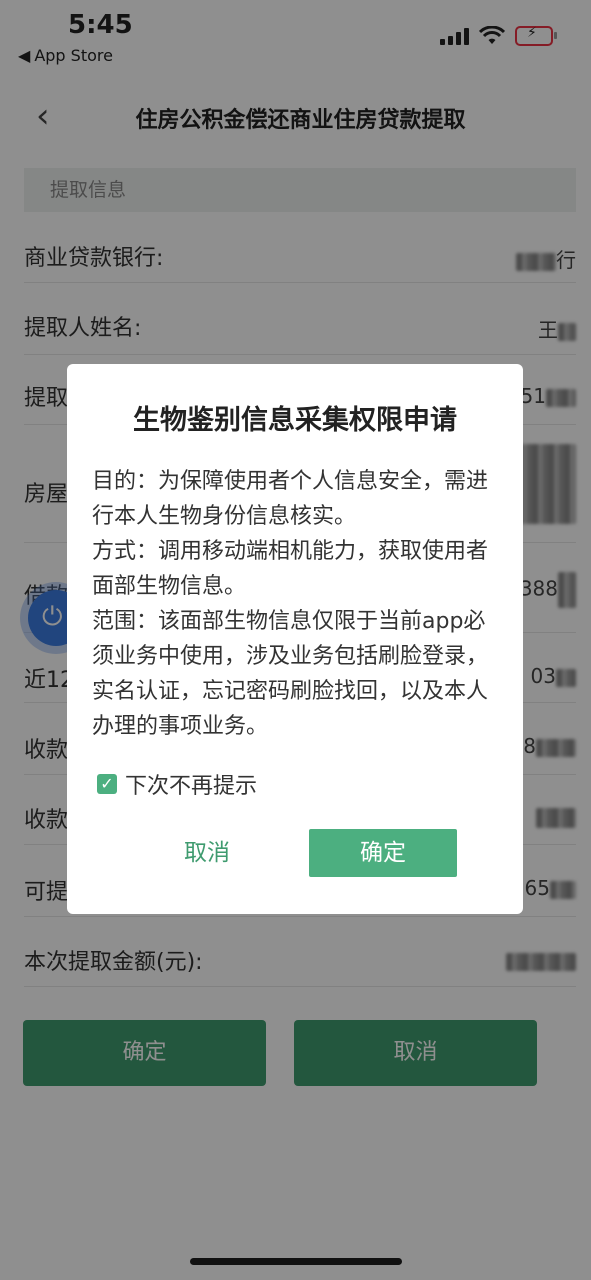 The height and width of the screenshot is (1280, 591). Describe the element at coordinates (295, 420) in the screenshot. I see `dialog-title: 生物鉴别信息采集权限申请` at that location.